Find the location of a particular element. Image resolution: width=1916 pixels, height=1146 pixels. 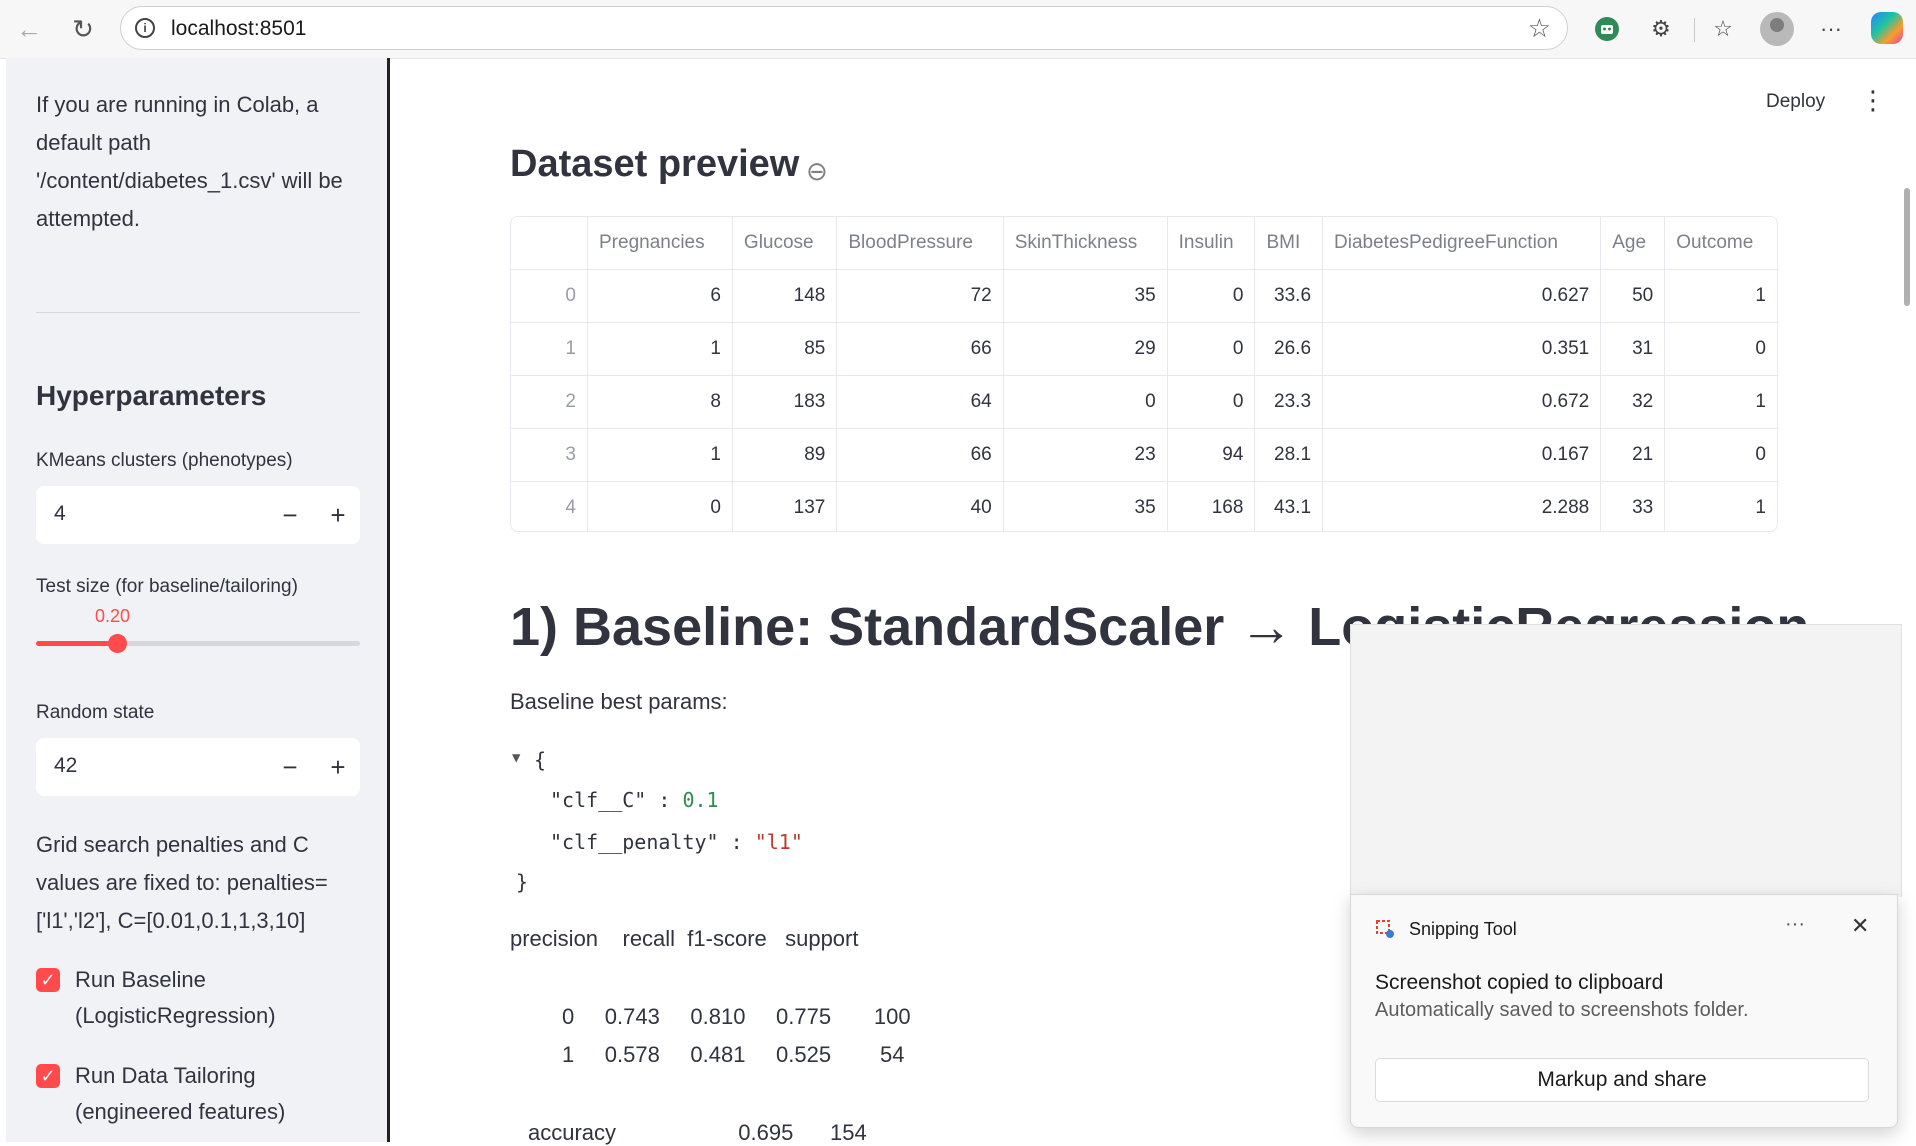

favorites-icon: ☆ is located at coordinates (1723, 29).